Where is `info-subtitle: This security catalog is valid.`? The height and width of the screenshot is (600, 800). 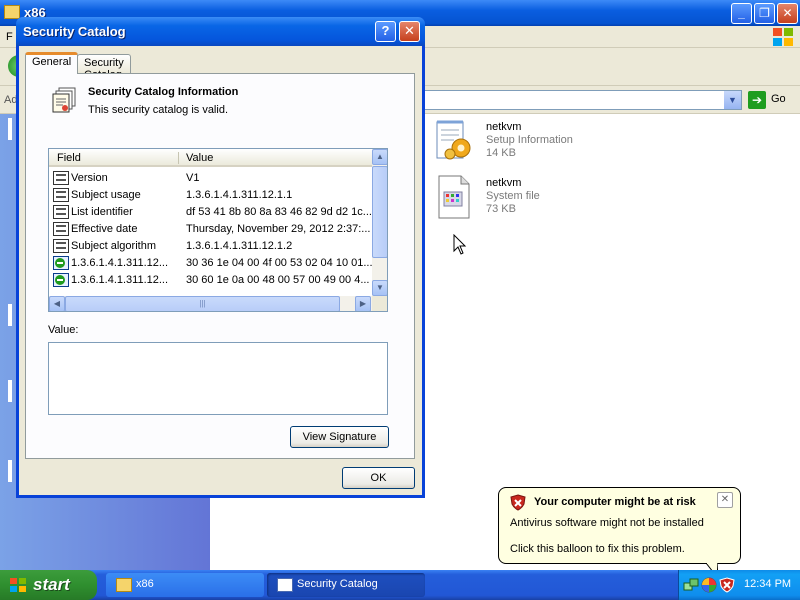
info-subtitle: This security catalog is valid. is located at coordinates (158, 110).